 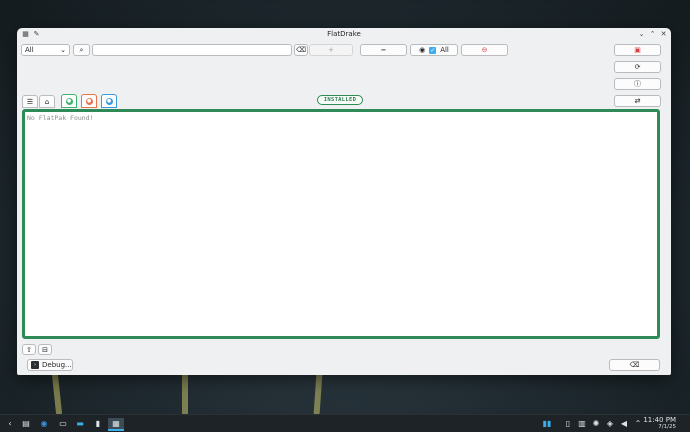 I want to click on terminal-icon: ›, so click(x=35, y=365).